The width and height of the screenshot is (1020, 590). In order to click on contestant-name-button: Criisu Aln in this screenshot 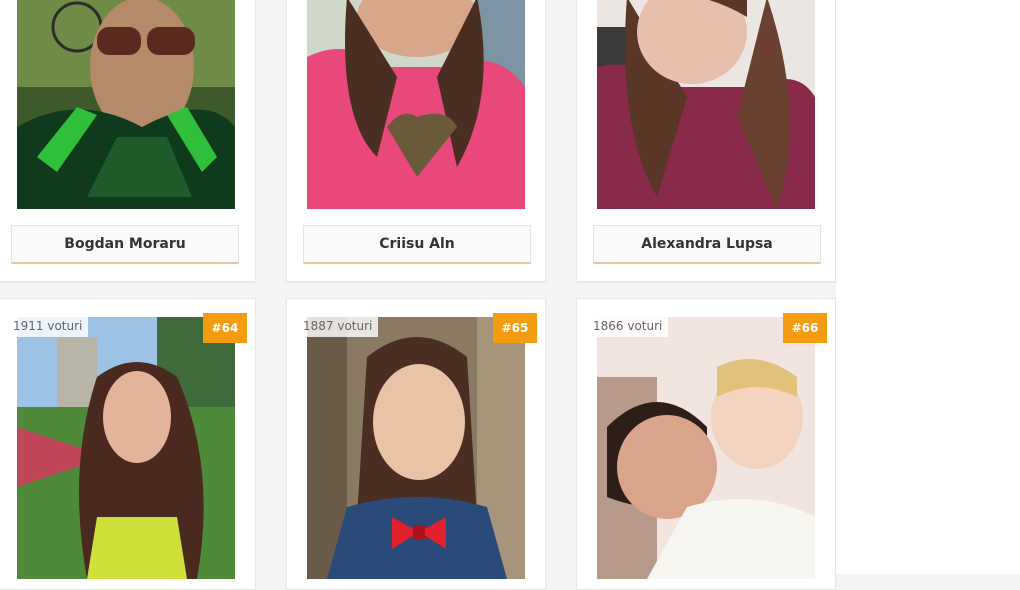, I will do `click(417, 244)`.